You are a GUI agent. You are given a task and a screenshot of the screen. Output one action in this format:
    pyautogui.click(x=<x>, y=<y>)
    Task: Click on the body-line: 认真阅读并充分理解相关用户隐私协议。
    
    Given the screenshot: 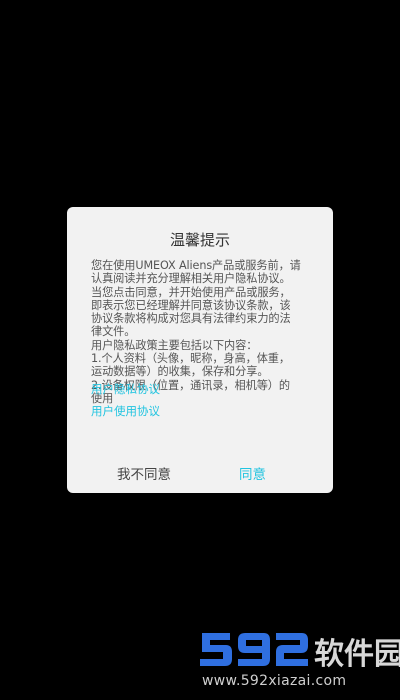 What is the action you would take?
    pyautogui.click(x=191, y=279)
    